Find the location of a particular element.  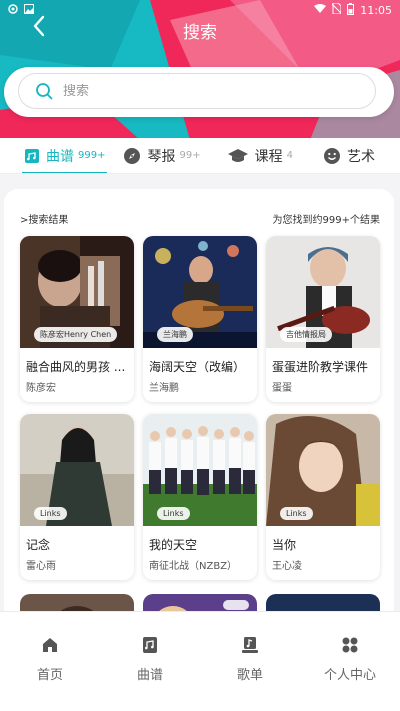

no-sim-icon is located at coordinates (336, 9).